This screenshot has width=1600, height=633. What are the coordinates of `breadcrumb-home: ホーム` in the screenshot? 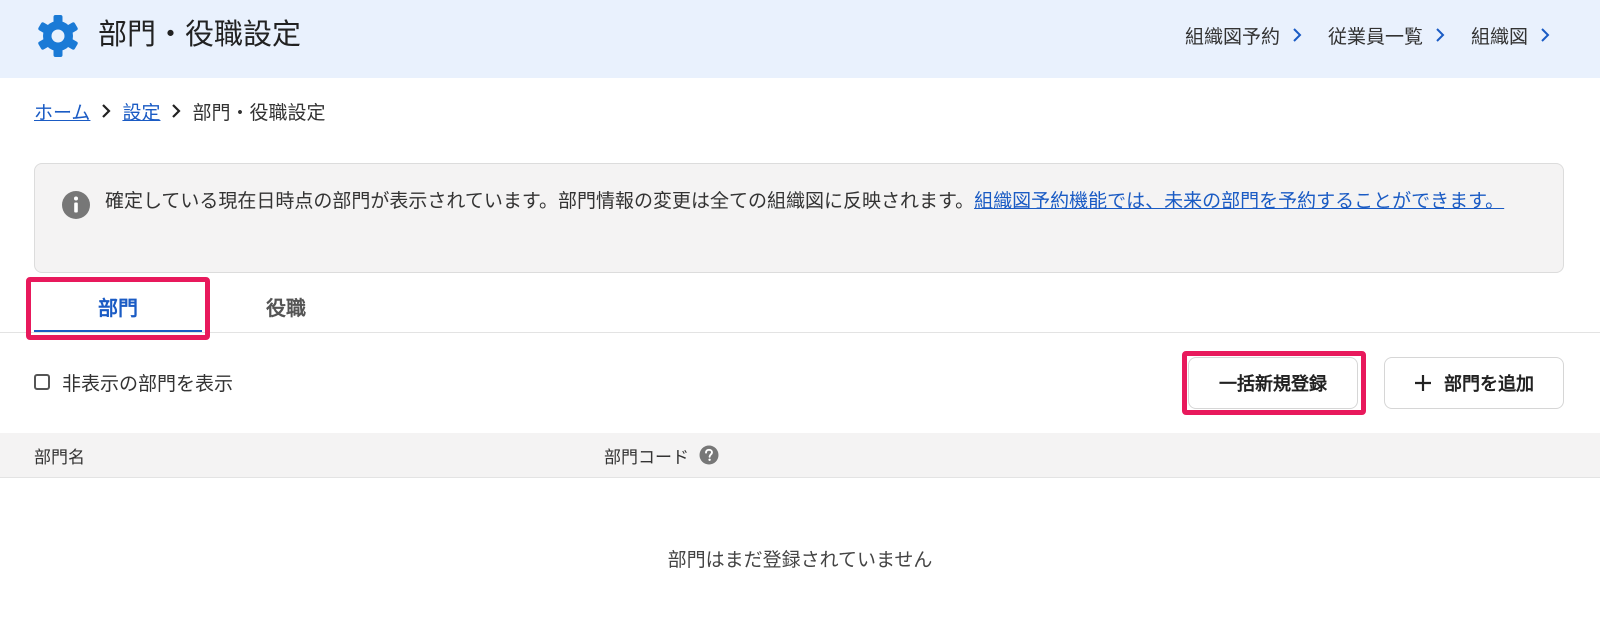 It's located at (62, 111).